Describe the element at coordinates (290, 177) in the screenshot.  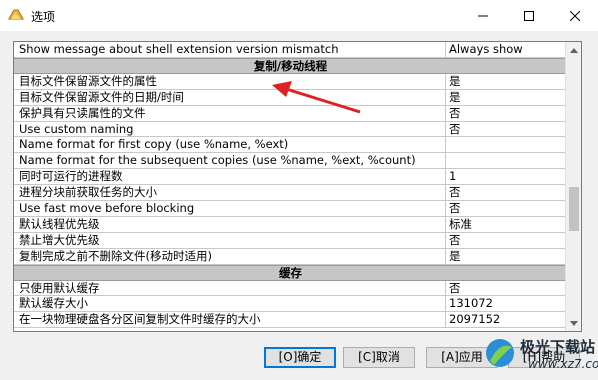
I see `option-row: 同时可运行的进程数 1` at that location.